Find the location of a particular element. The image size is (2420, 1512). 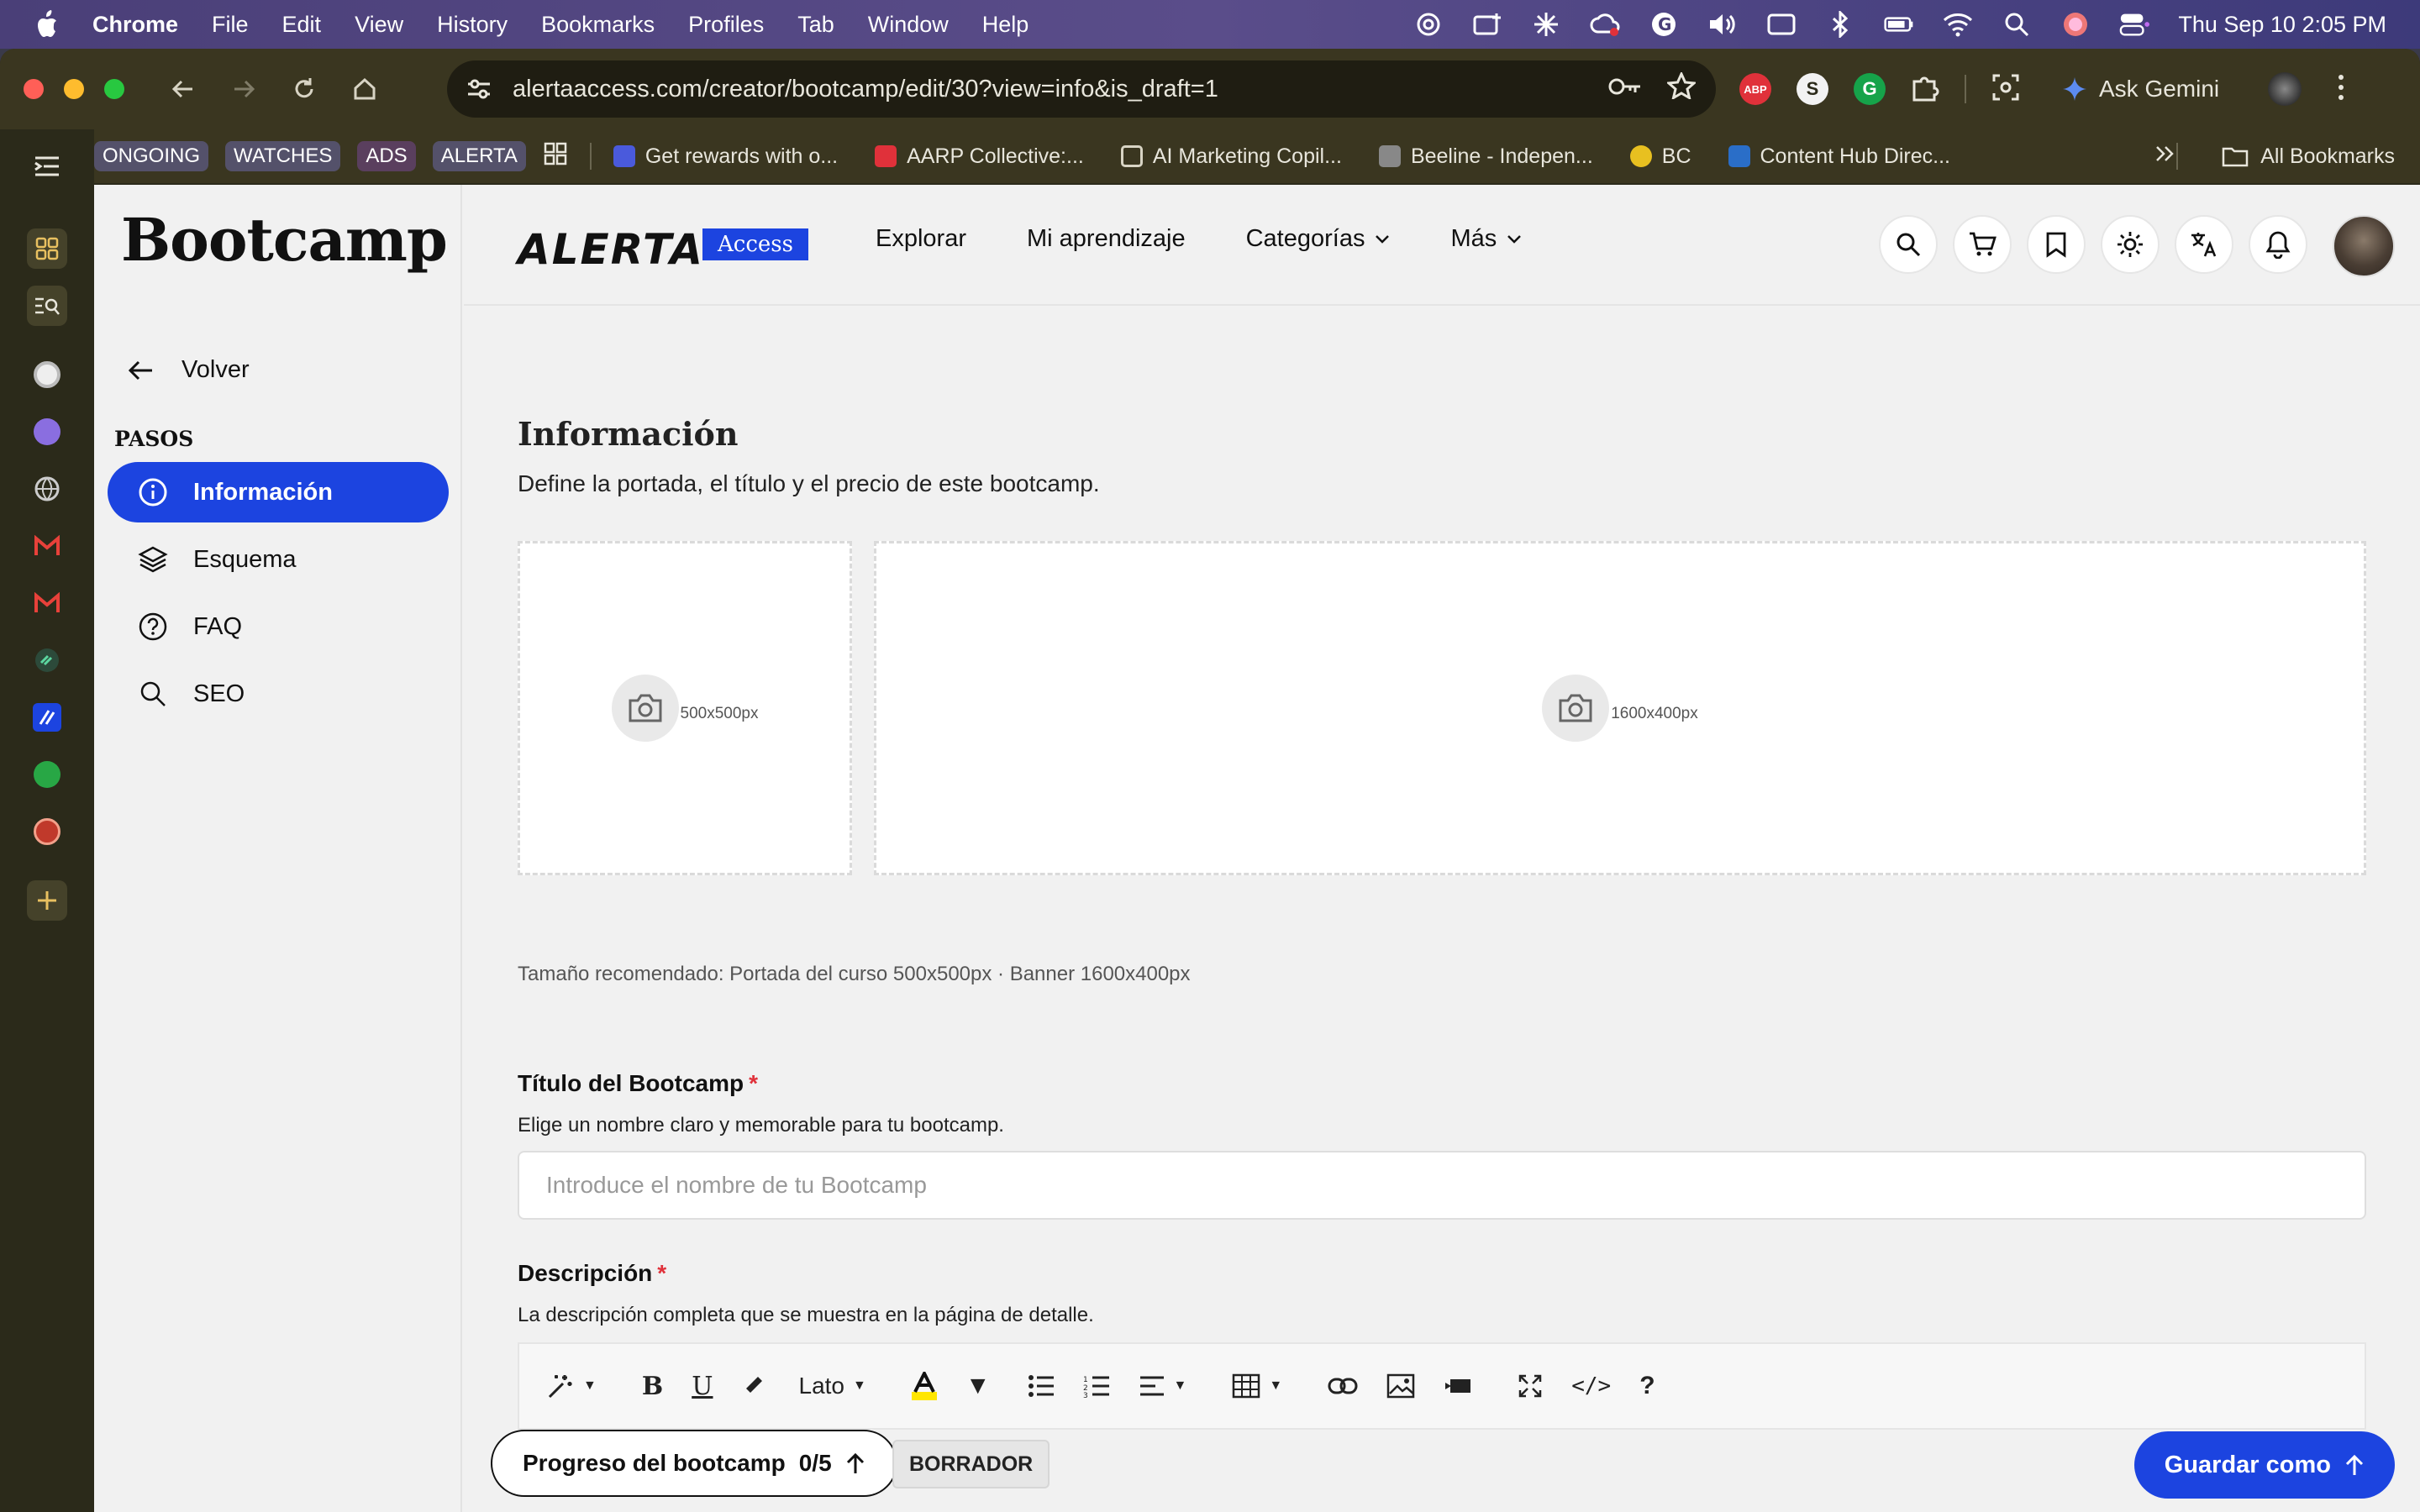

bookmark-folder-ads: ADS is located at coordinates (386, 156).